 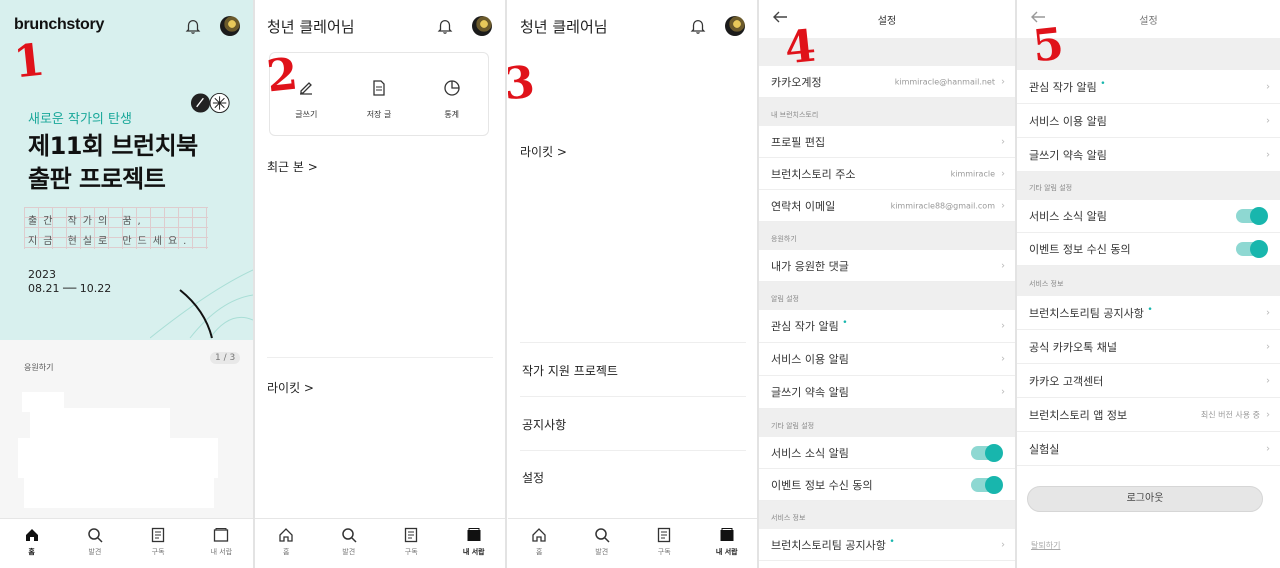 I want to click on withdraw-link: 탈퇴하기, so click(x=1045, y=545).